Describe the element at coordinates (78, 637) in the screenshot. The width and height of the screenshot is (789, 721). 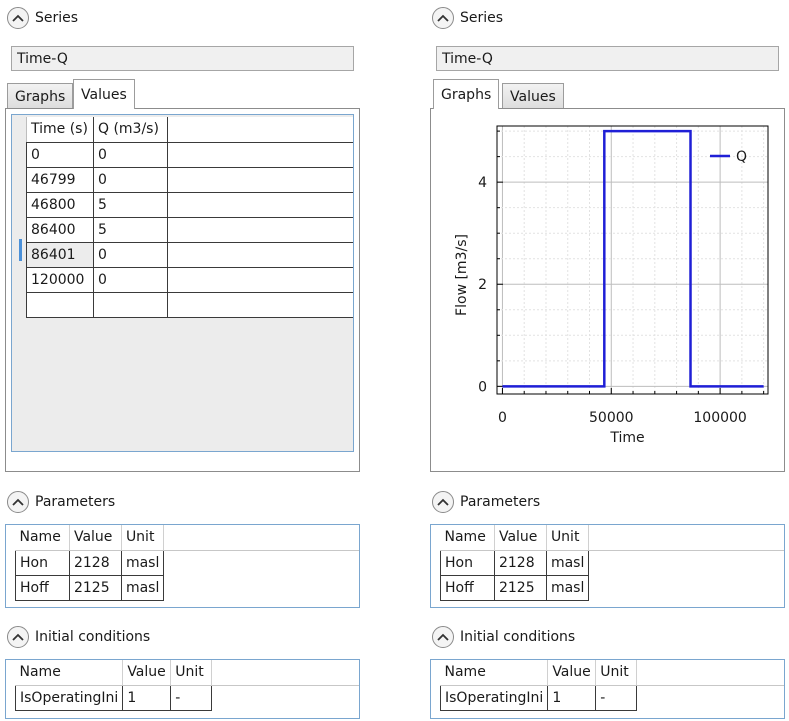
I see `initial-section-header-left: Initial conditions` at that location.